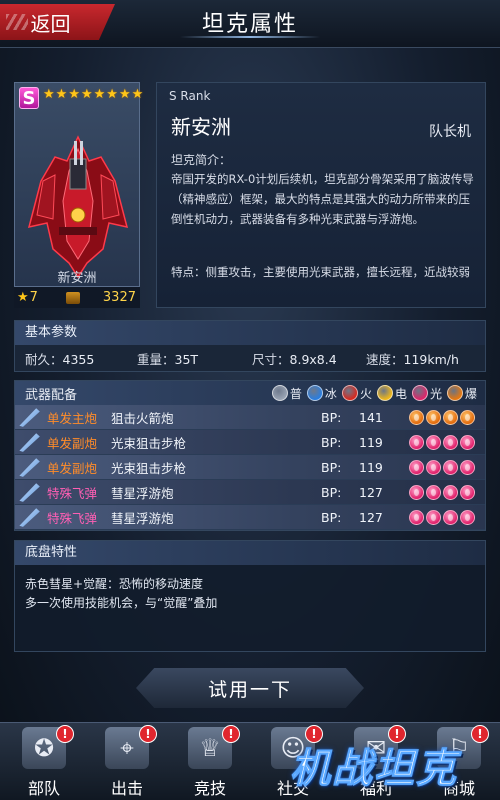 This screenshot has width=500, height=800. I want to click on weapons-title: 武器配备, so click(51, 395).